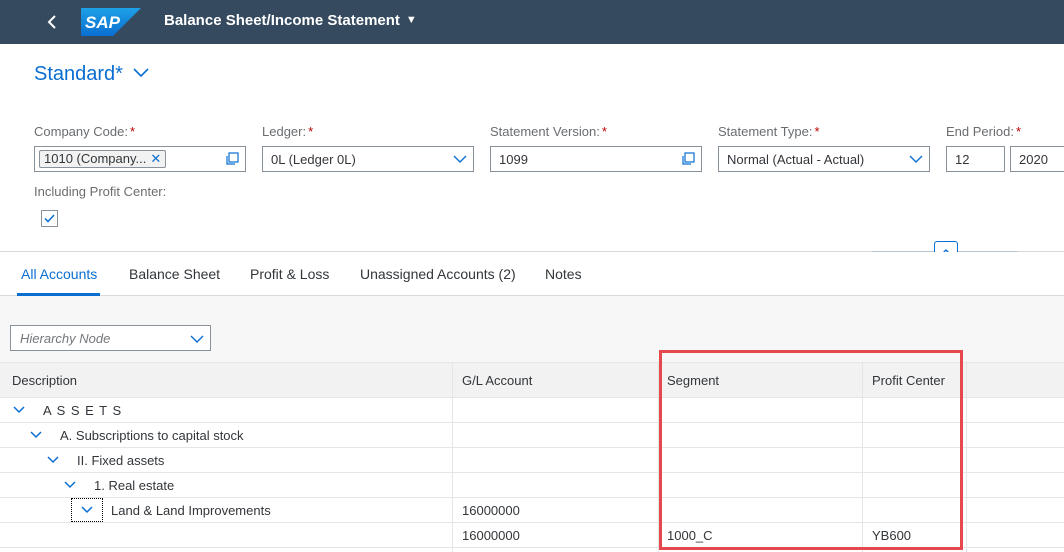  Describe the element at coordinates (532, 535) in the screenshot. I see `table-row: 16000000 1000_C YB600` at that location.